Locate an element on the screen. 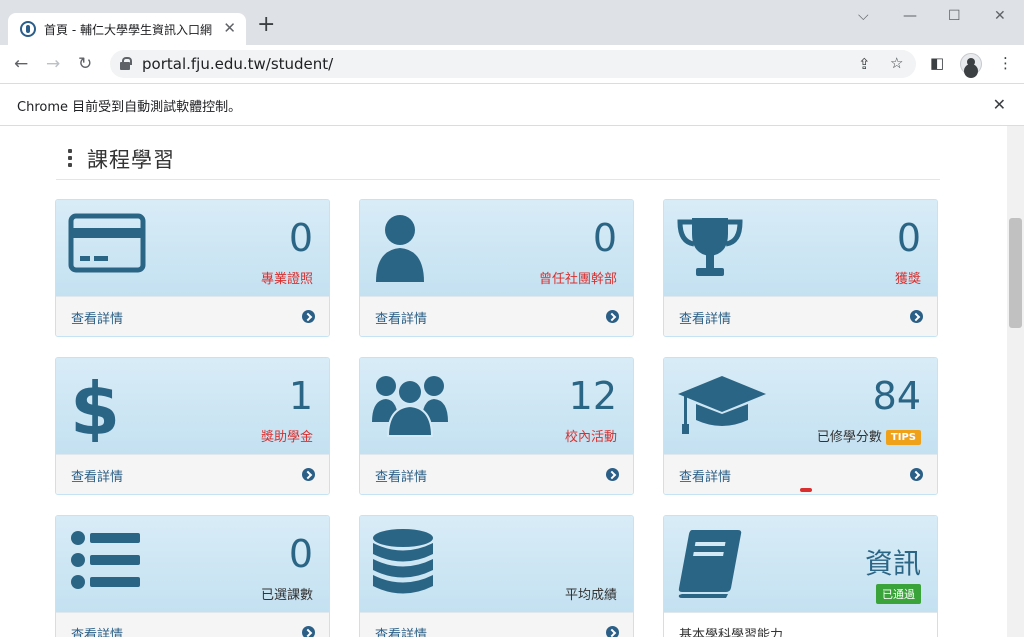 The image size is (1024, 637). book-icon is located at coordinates (710, 564).